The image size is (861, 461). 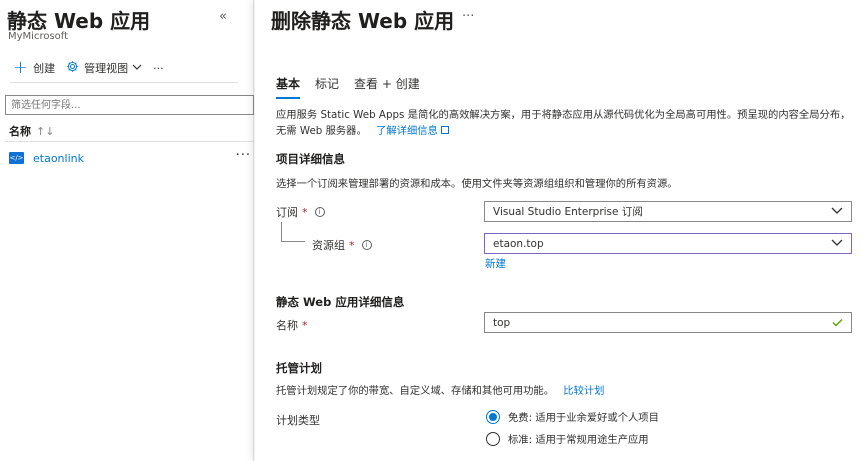 I want to click on manage-view-label: 管理视图, so click(x=106, y=68).